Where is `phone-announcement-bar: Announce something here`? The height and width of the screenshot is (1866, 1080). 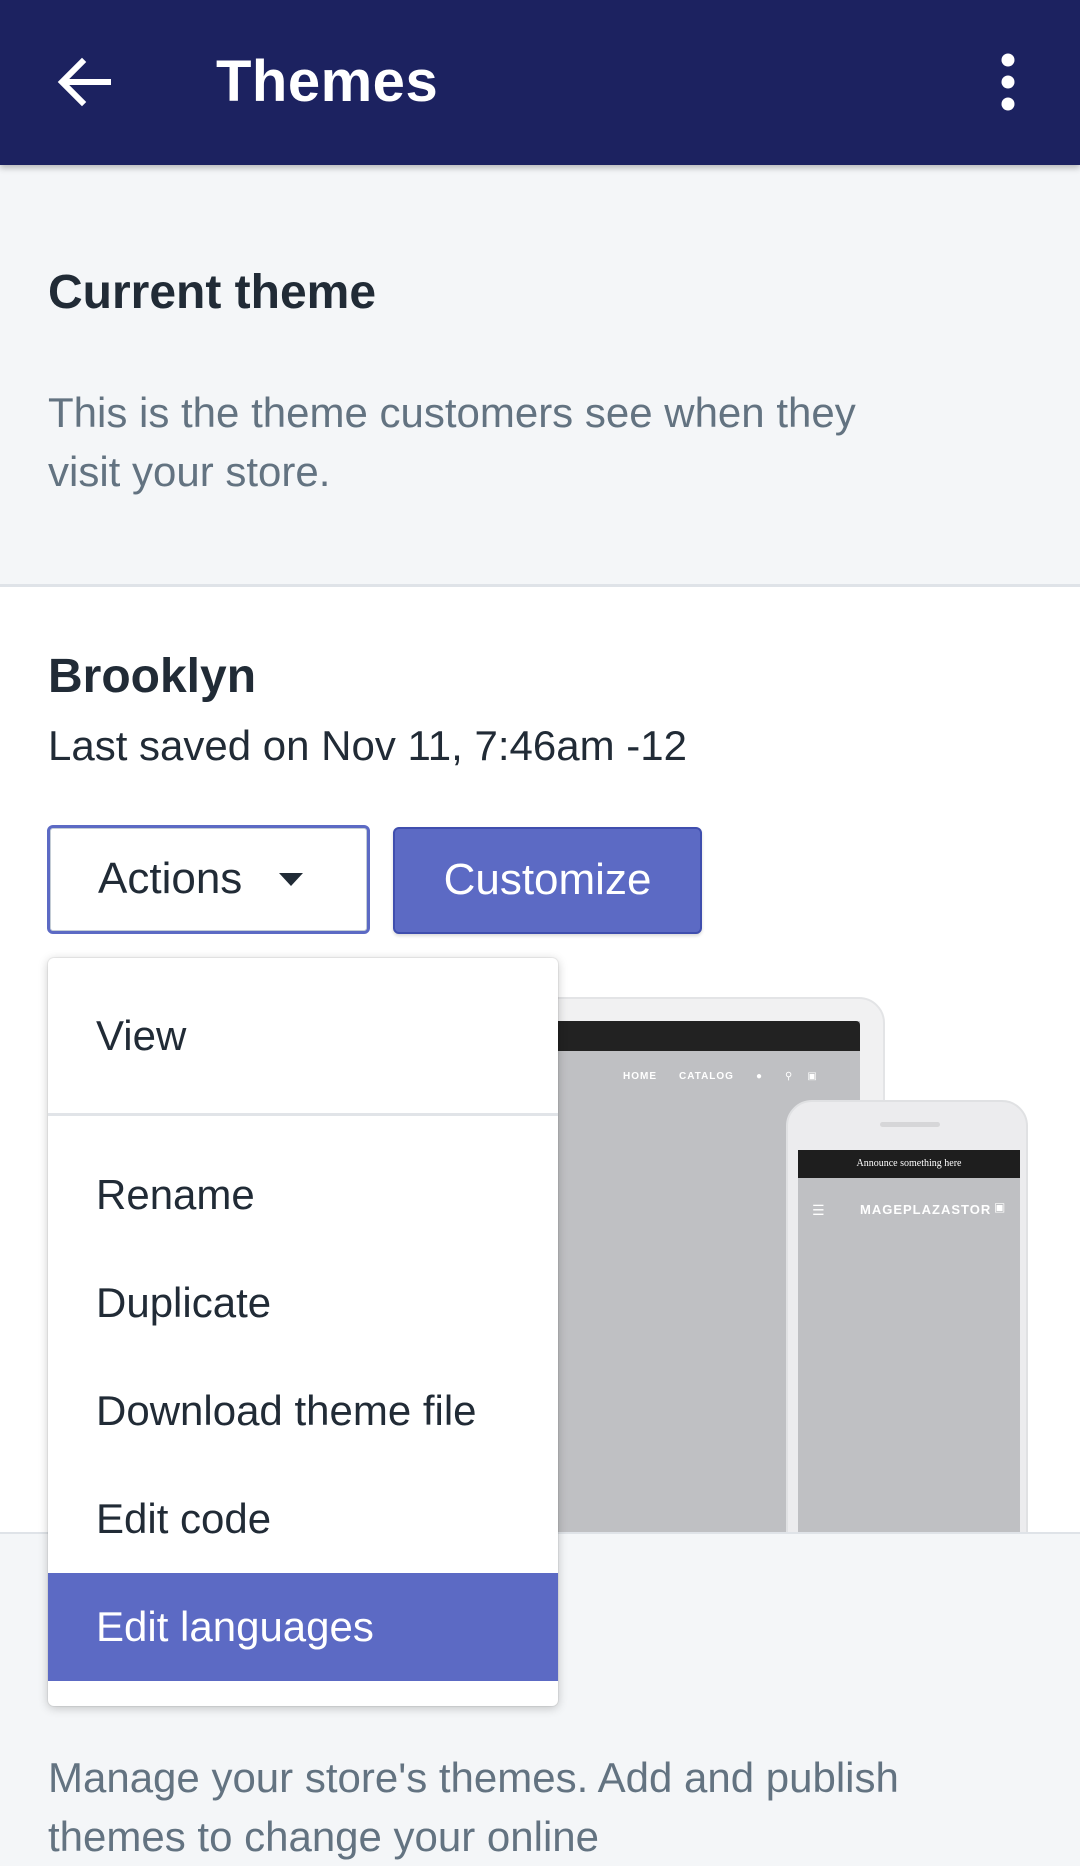
phone-announcement-bar: Announce something here is located at coordinates (909, 1164).